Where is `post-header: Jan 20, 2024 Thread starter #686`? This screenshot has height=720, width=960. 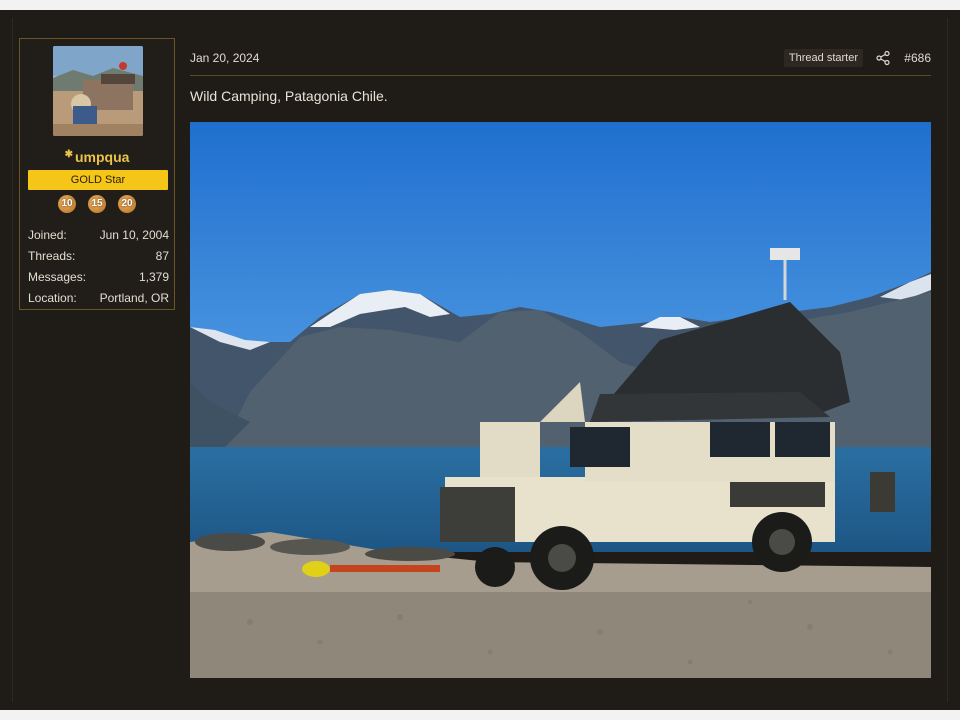
post-header: Jan 20, 2024 Thread starter #686 is located at coordinates (560, 62).